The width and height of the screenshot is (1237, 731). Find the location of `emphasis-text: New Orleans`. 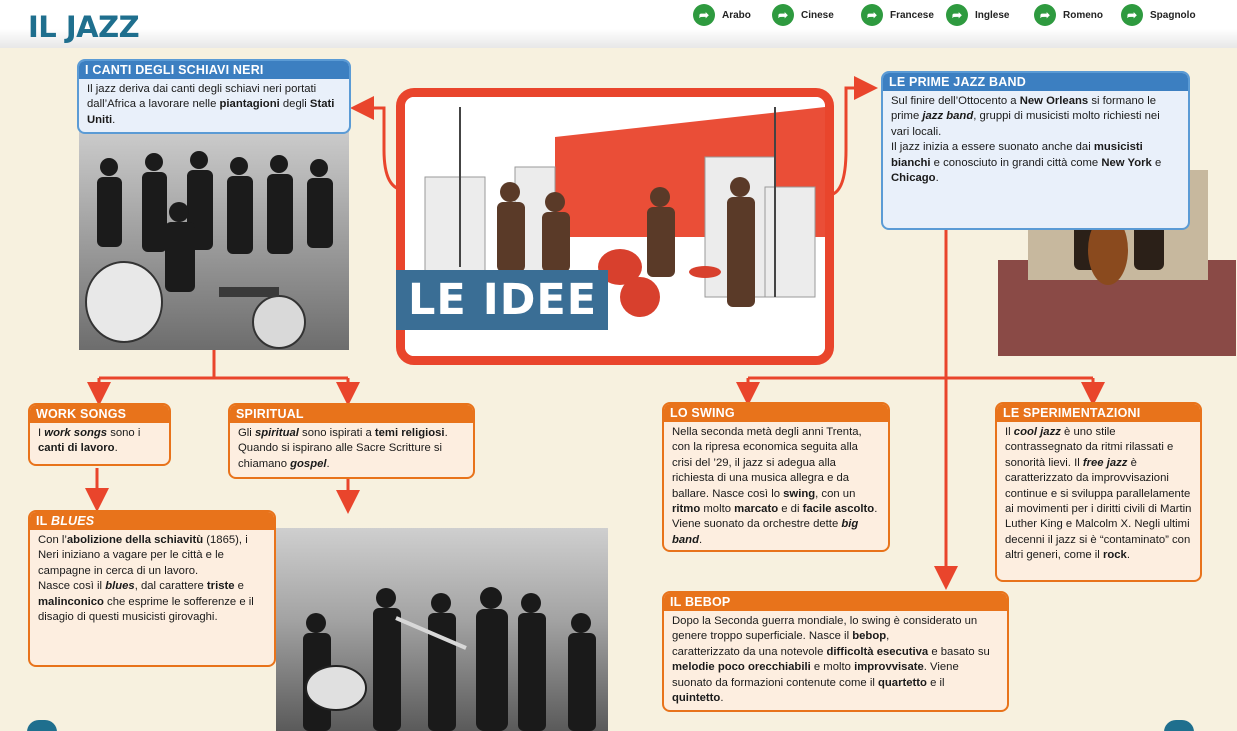

emphasis-text: New Orleans is located at coordinates (1054, 101).